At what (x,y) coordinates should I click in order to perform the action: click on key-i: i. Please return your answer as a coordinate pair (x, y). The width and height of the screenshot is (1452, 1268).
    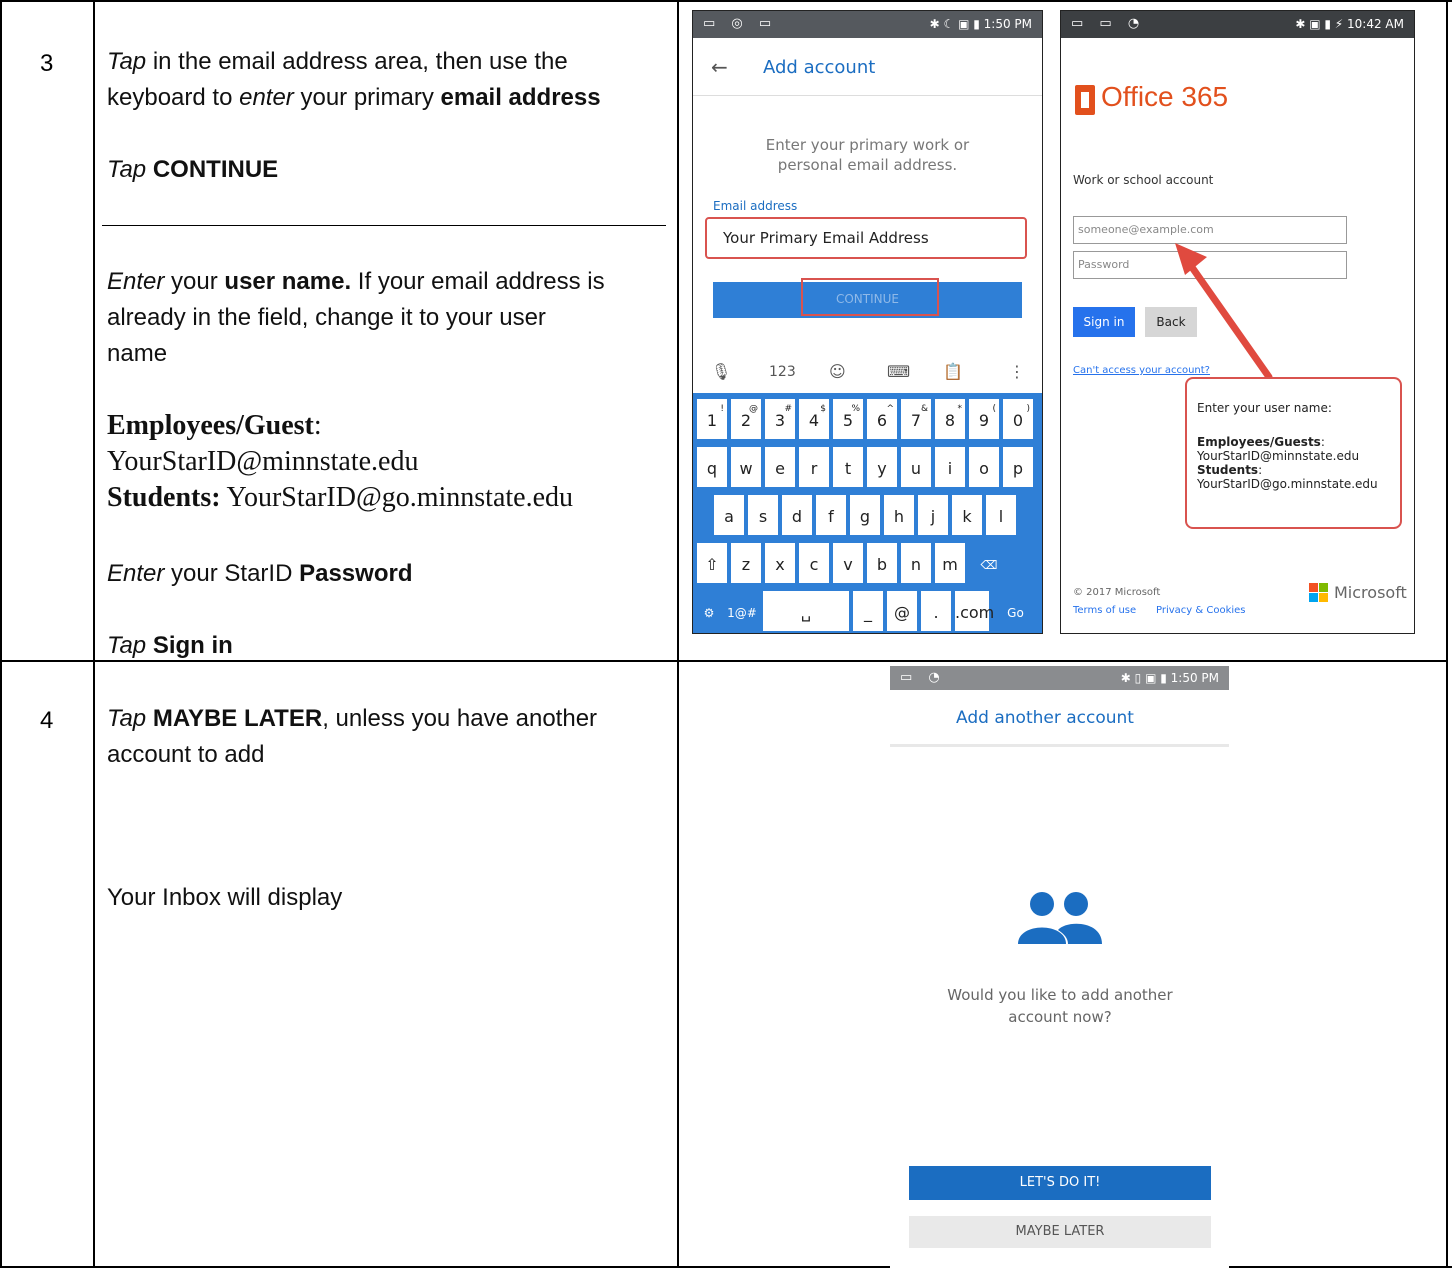
    Looking at the image, I should click on (950, 467).